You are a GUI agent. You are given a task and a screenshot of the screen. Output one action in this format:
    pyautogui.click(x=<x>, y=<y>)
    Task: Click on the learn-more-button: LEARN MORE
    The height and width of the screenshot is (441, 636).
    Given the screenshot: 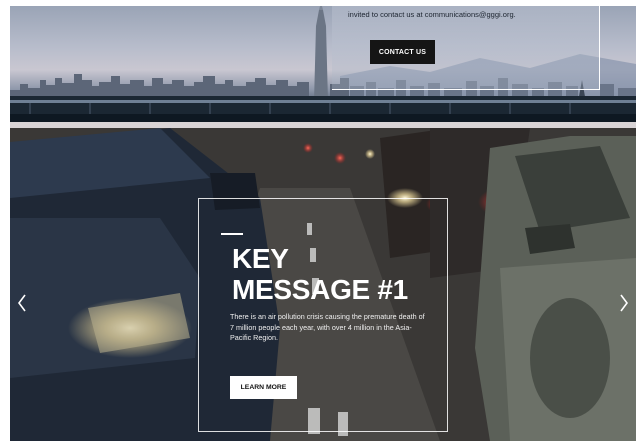 What is the action you would take?
    pyautogui.click(x=263, y=387)
    